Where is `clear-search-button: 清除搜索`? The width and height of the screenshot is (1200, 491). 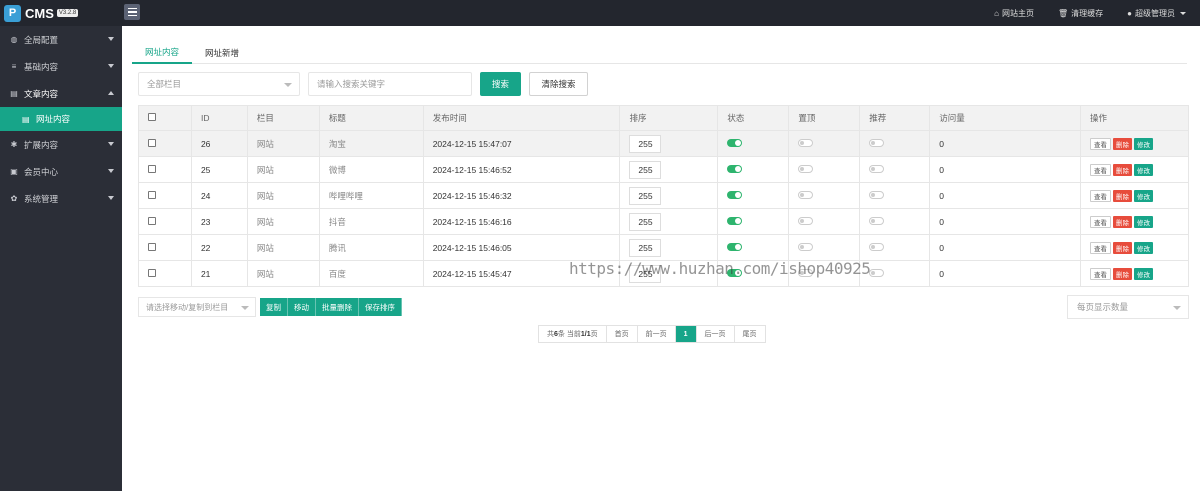
clear-search-button: 清除搜索 is located at coordinates (558, 83).